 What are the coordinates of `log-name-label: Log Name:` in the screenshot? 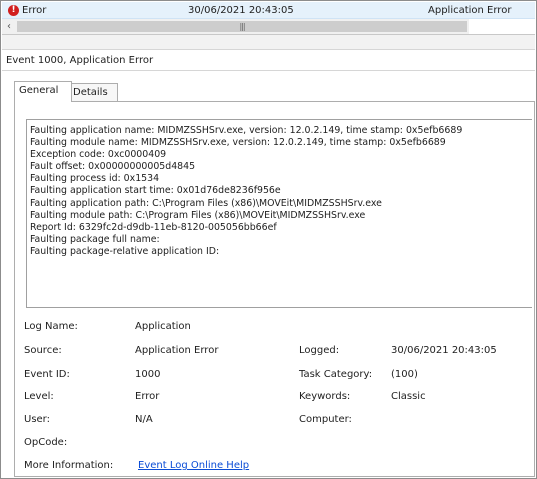 It's located at (51, 326).